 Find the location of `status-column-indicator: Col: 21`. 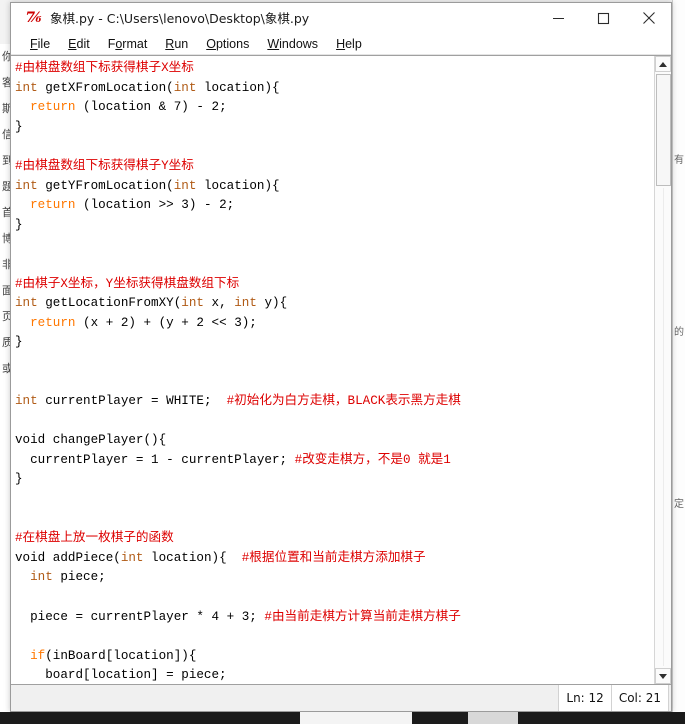

status-column-indicator: Col: 21 is located at coordinates (639, 698).